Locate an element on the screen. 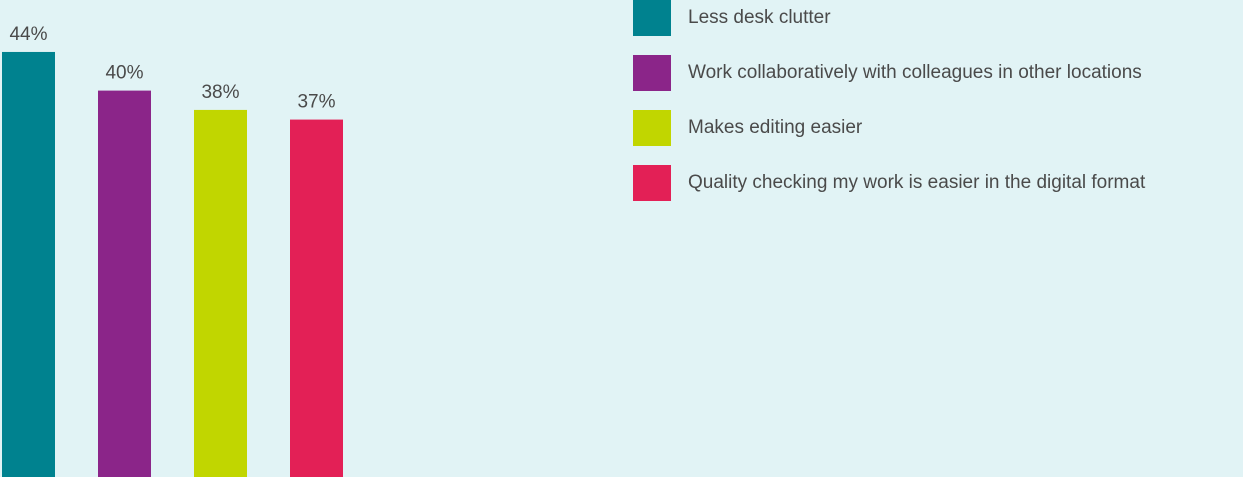 This screenshot has height=477, width=1243. value-labels-group: 44% 40% 38% 37% is located at coordinates (172, 68).